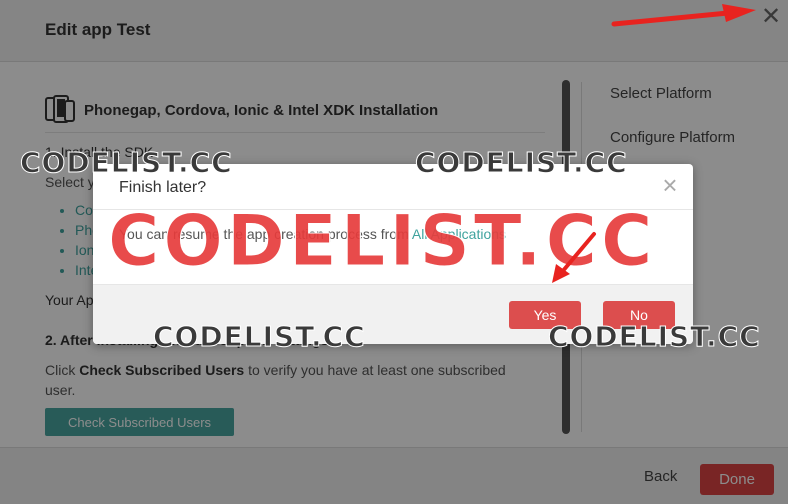 This screenshot has height=504, width=788. I want to click on dialog-close-icon: ×, so click(670, 185).